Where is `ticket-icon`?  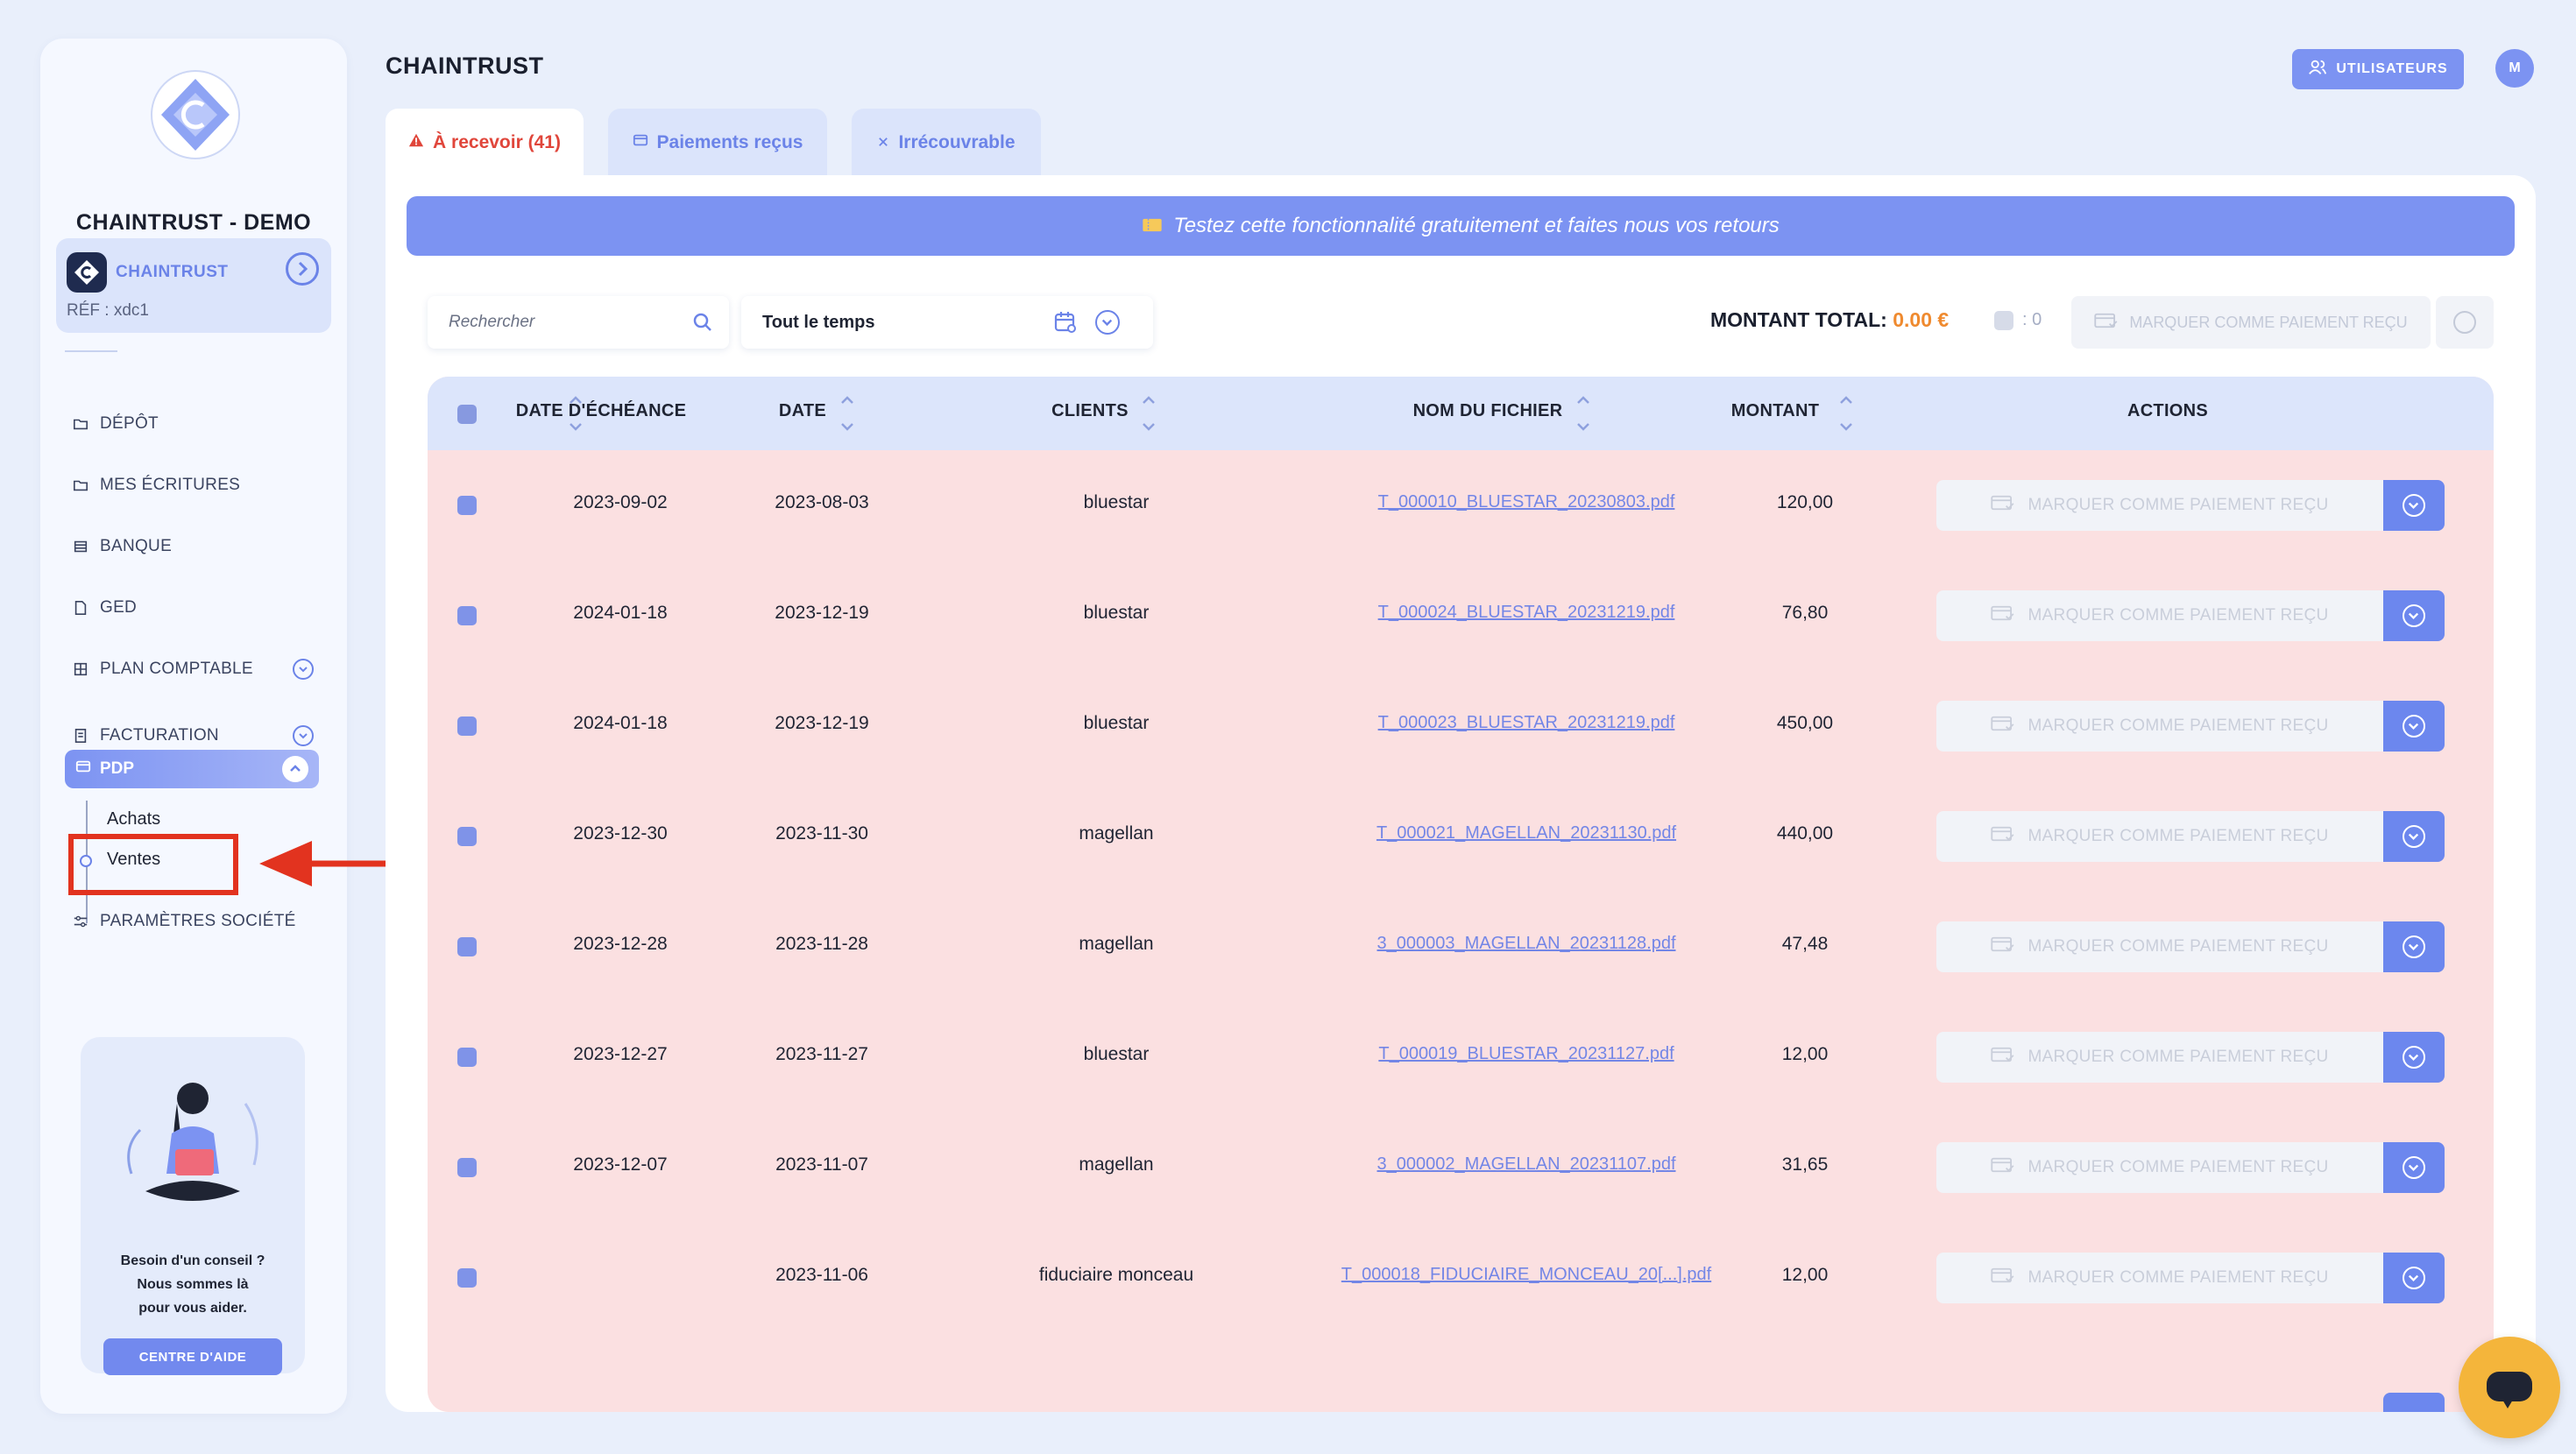 ticket-icon is located at coordinates (1152, 226).